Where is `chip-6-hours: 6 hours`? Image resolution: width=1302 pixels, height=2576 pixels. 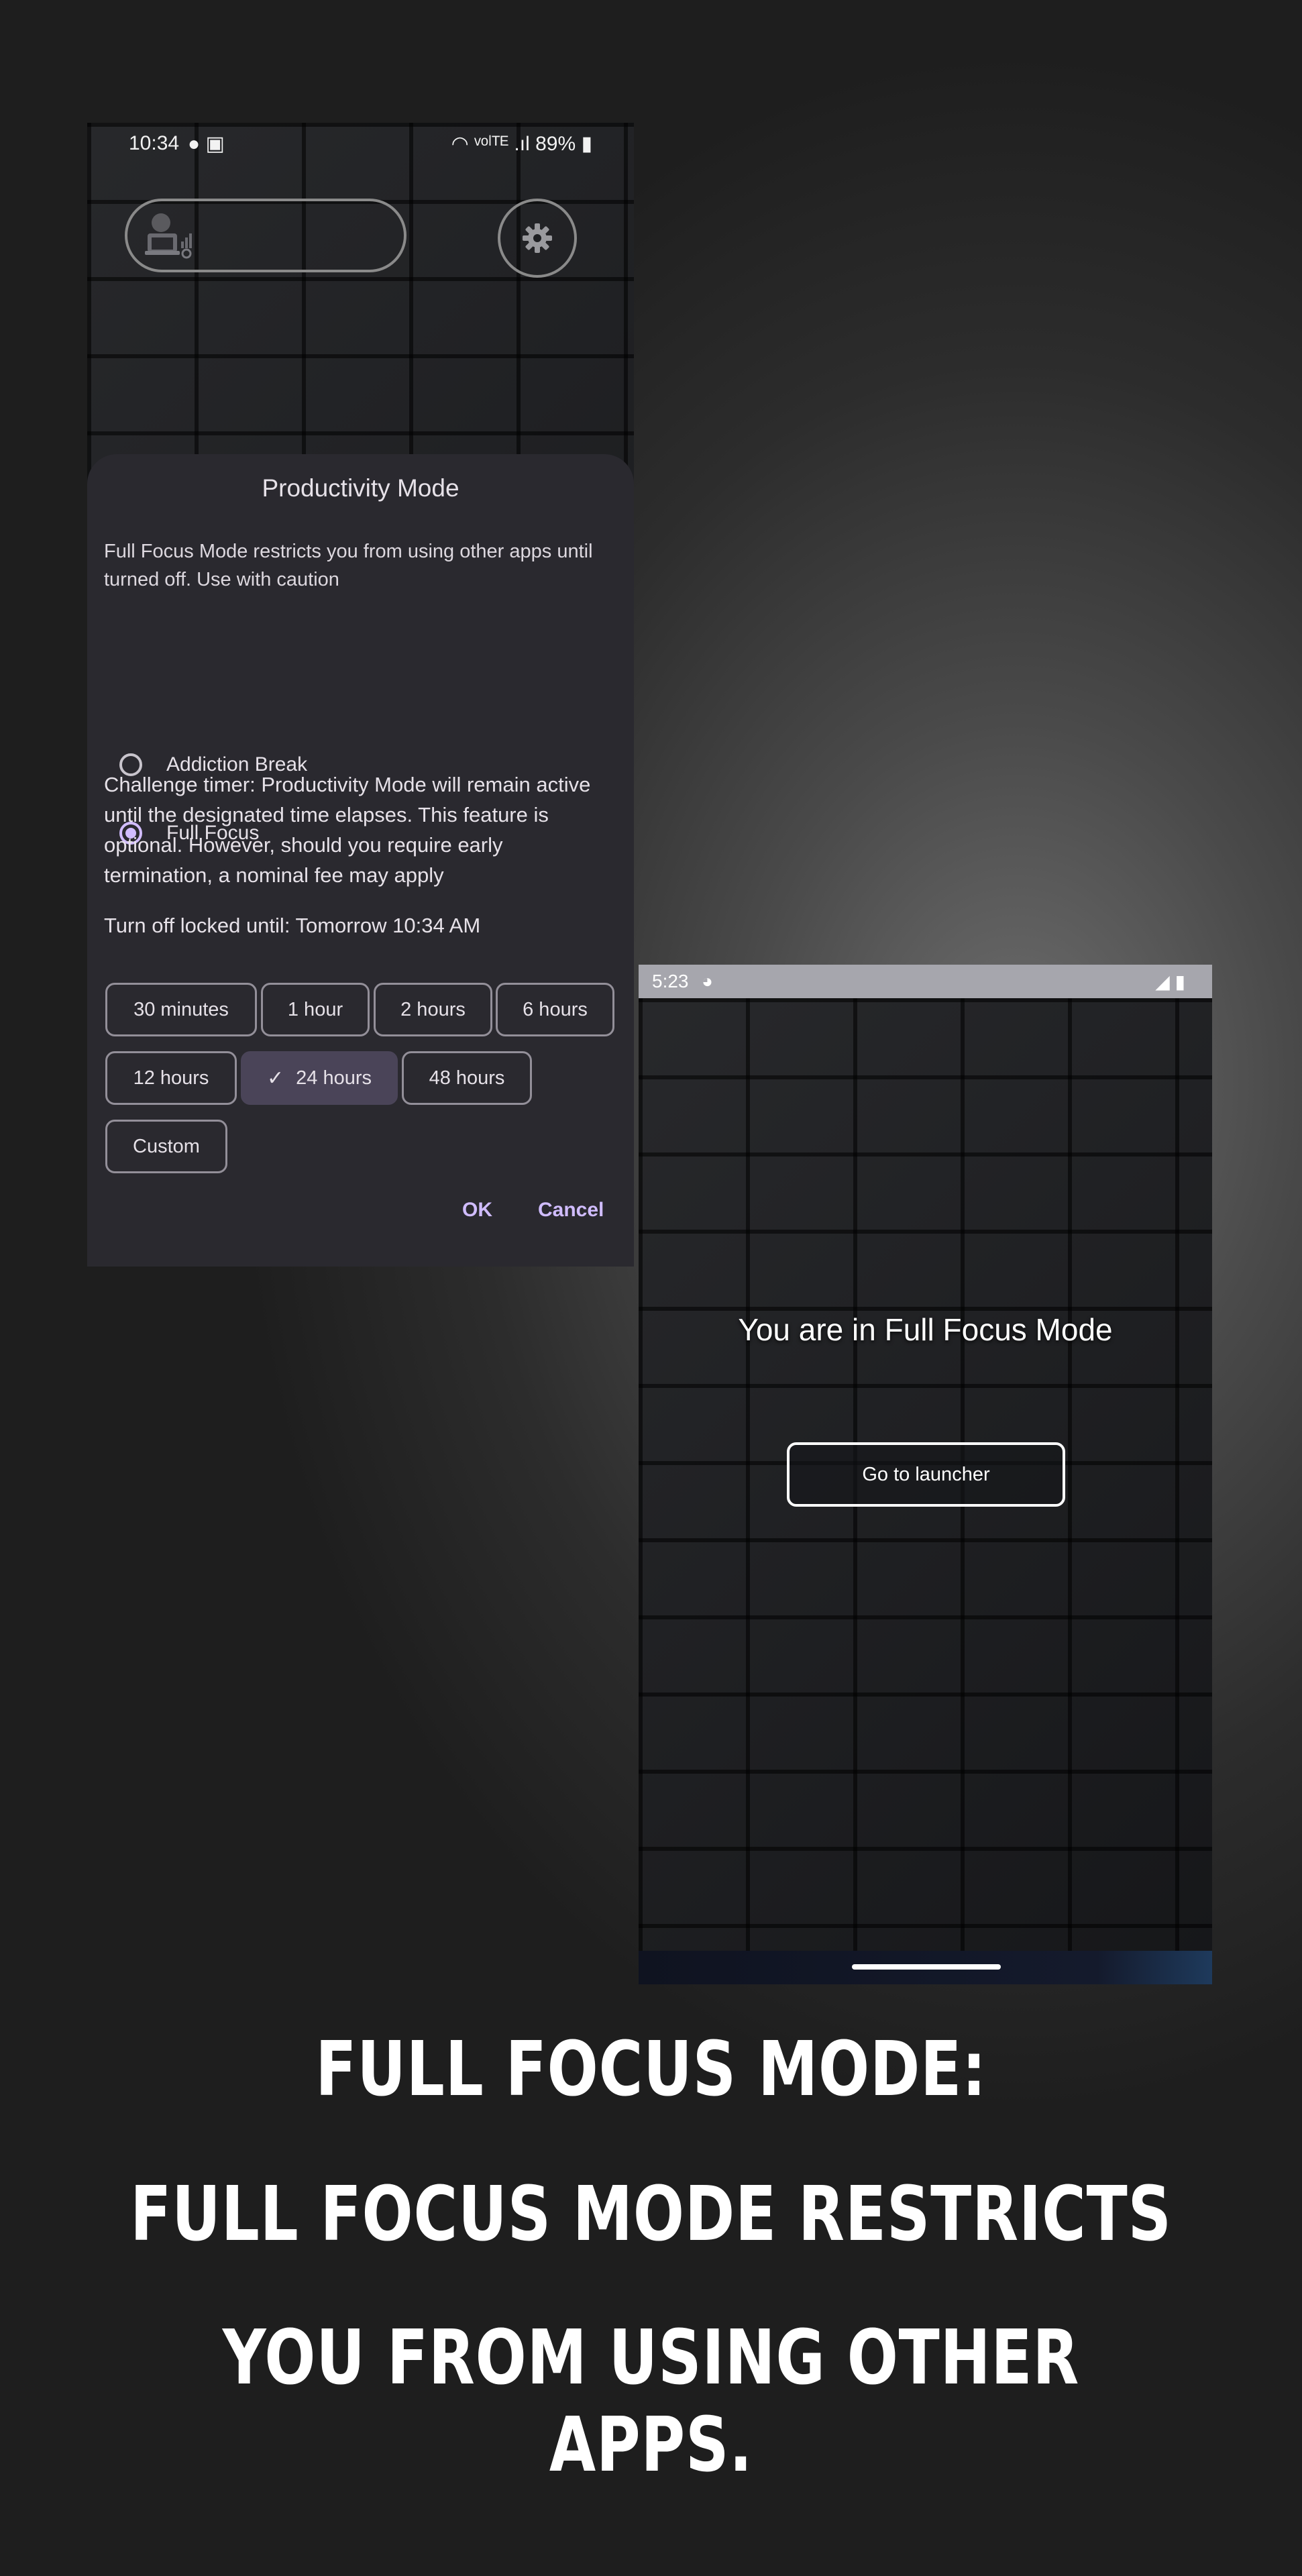 chip-6-hours: 6 hours is located at coordinates (555, 1009).